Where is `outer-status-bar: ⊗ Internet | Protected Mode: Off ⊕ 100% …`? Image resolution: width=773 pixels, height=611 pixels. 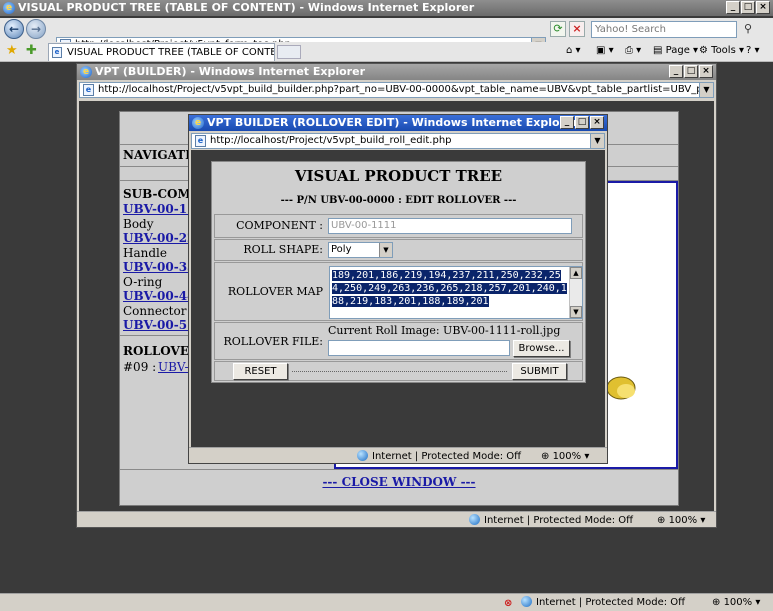 outer-status-bar: ⊗ Internet | Protected Mode: Off ⊕ 100% … is located at coordinates (386, 602).